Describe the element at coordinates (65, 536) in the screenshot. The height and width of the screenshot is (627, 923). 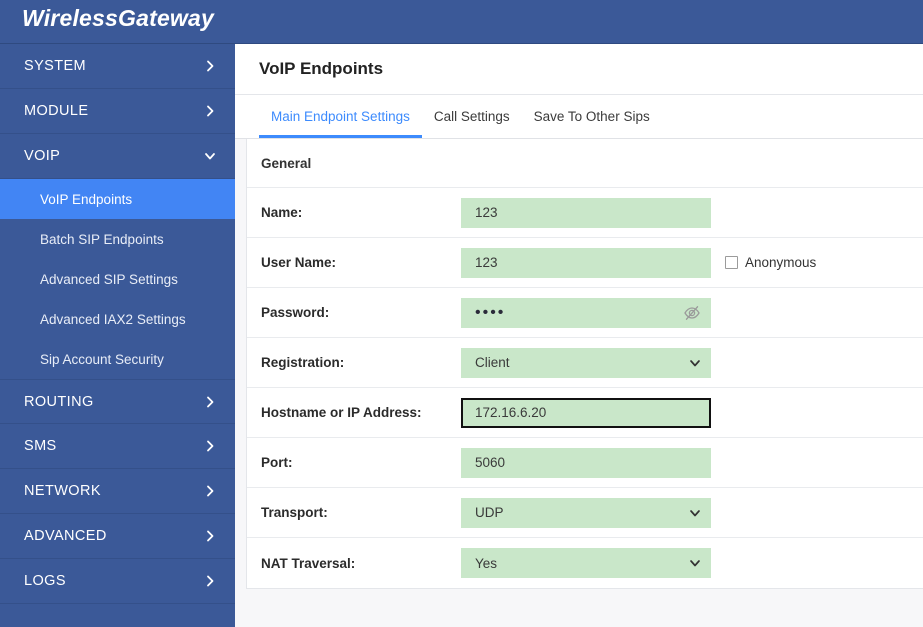
I see `sidebar-item-label: ADVANCED` at that location.